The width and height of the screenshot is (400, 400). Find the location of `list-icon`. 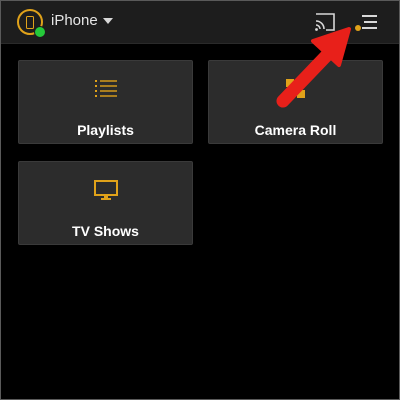

list-icon is located at coordinates (105, 88).